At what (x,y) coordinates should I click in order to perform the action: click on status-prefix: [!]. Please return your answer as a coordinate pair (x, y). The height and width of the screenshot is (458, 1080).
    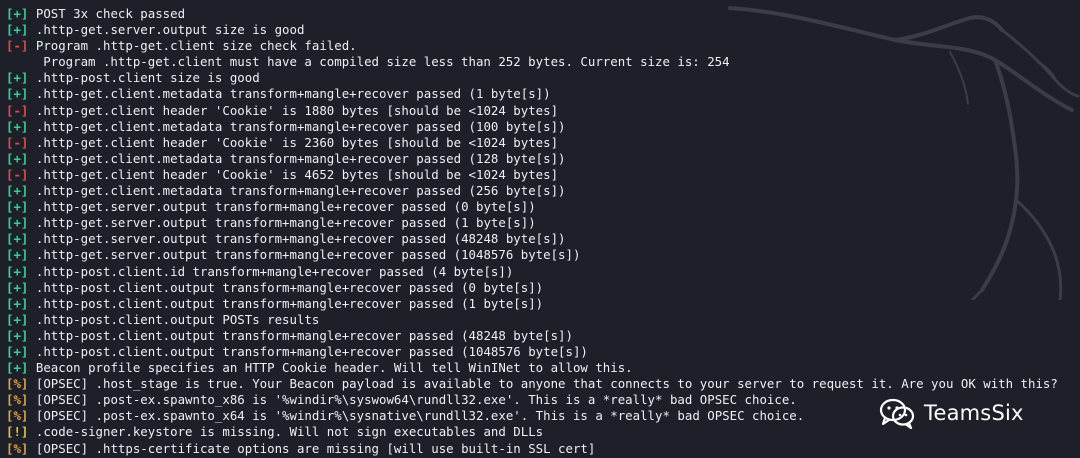
    Looking at the image, I should click on (17, 432).